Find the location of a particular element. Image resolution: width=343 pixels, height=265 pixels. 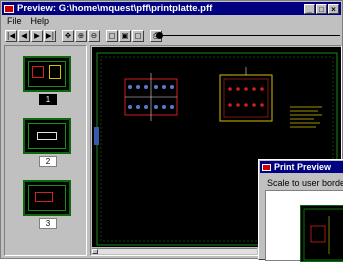

sheet-side-label is located at coordinates (96, 136).